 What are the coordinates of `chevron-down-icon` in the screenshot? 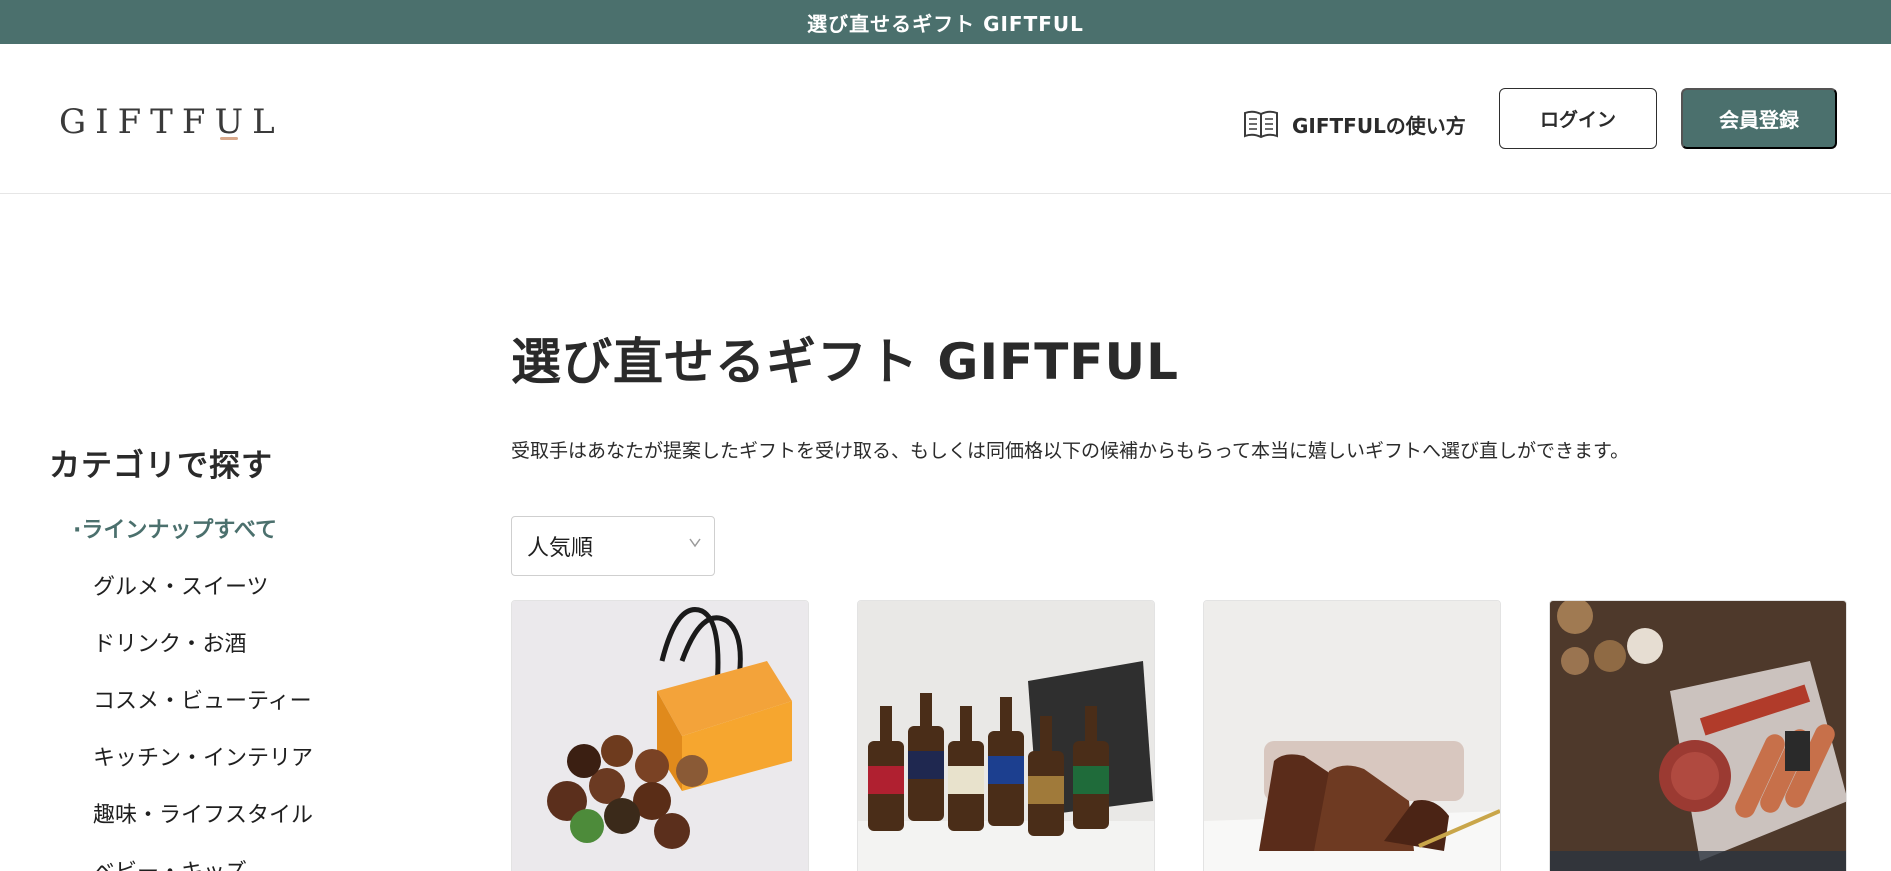 It's located at (695, 543).